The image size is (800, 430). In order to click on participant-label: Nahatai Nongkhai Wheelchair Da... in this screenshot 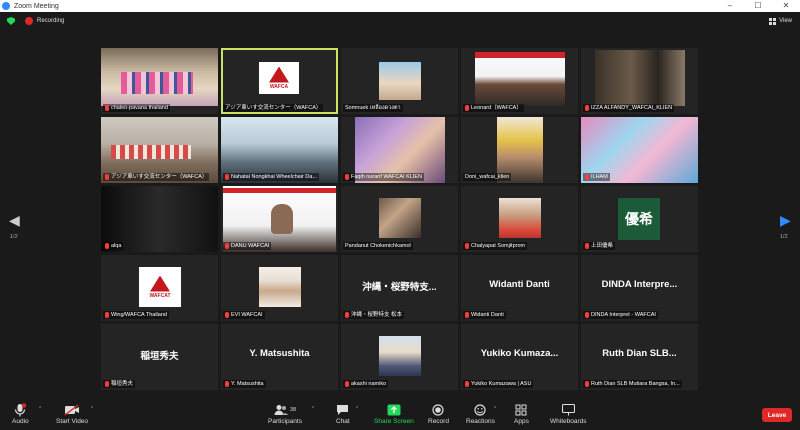, I will do `click(271, 177)`.